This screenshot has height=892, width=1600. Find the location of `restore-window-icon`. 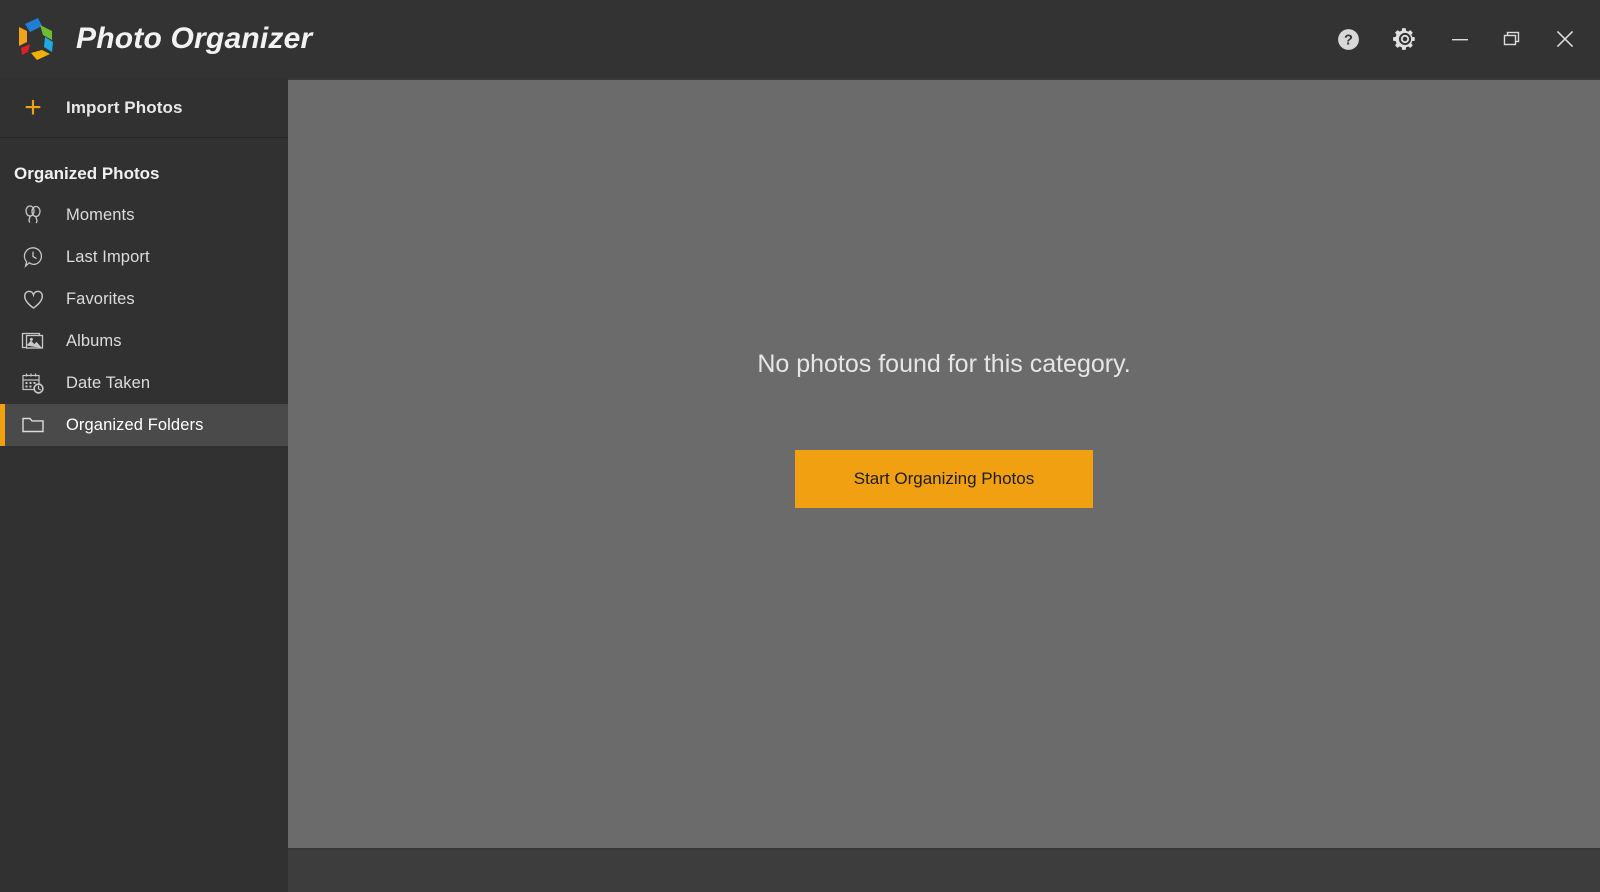

restore-window-icon is located at coordinates (1511, 38).